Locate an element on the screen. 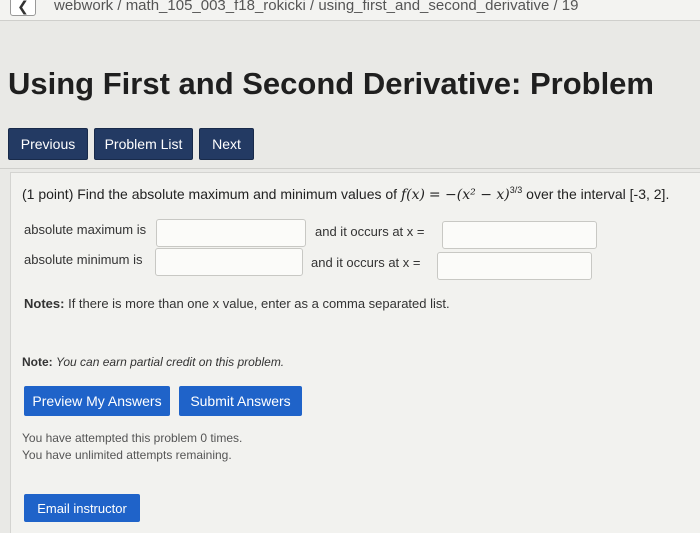  next-button: Next is located at coordinates (226, 144).